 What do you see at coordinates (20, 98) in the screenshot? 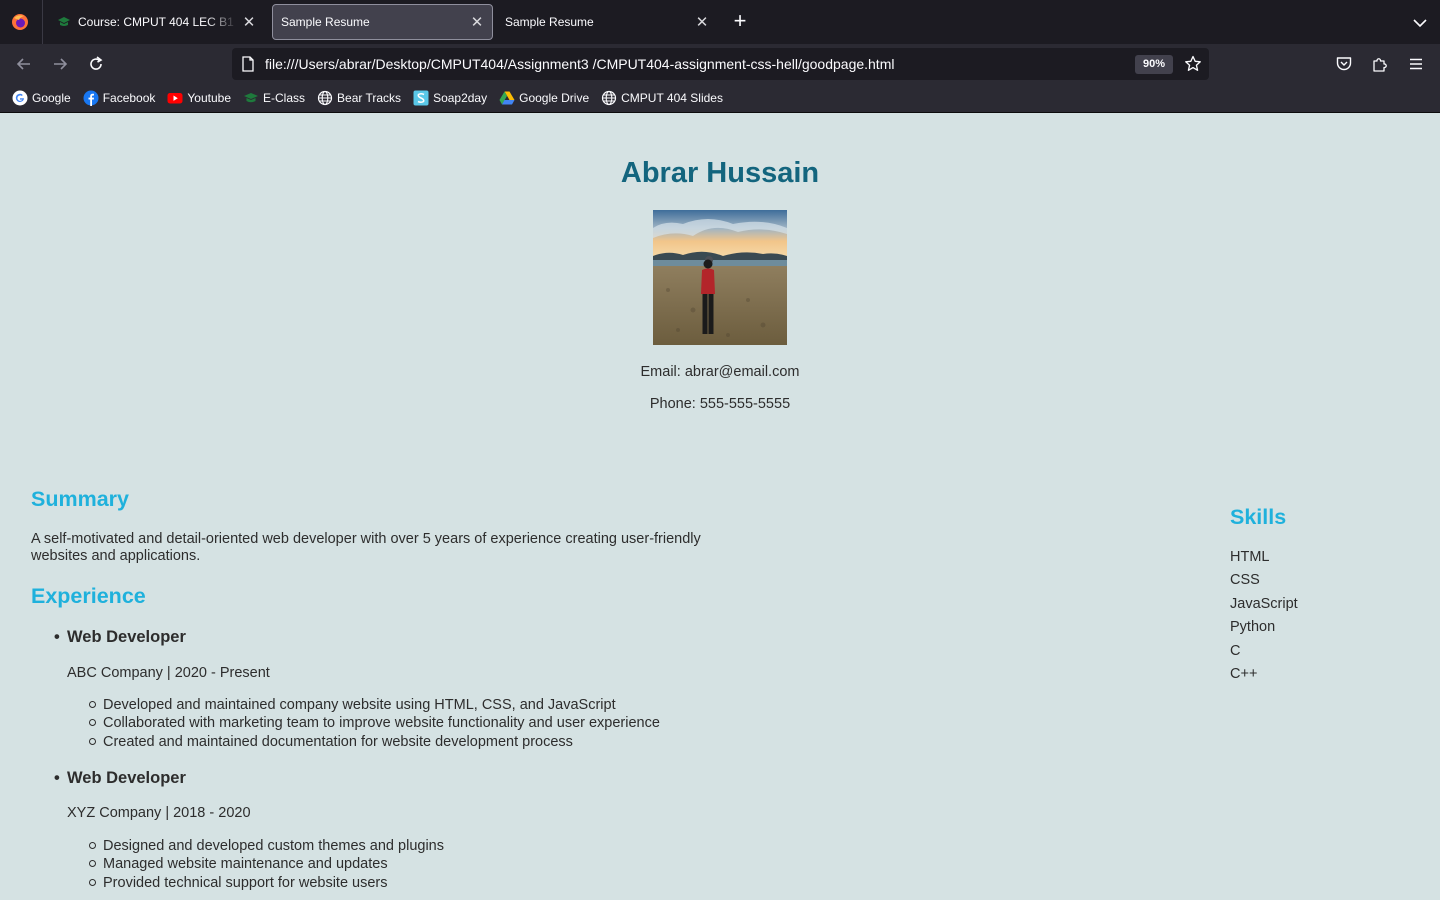
I see `google-icon` at bounding box center [20, 98].